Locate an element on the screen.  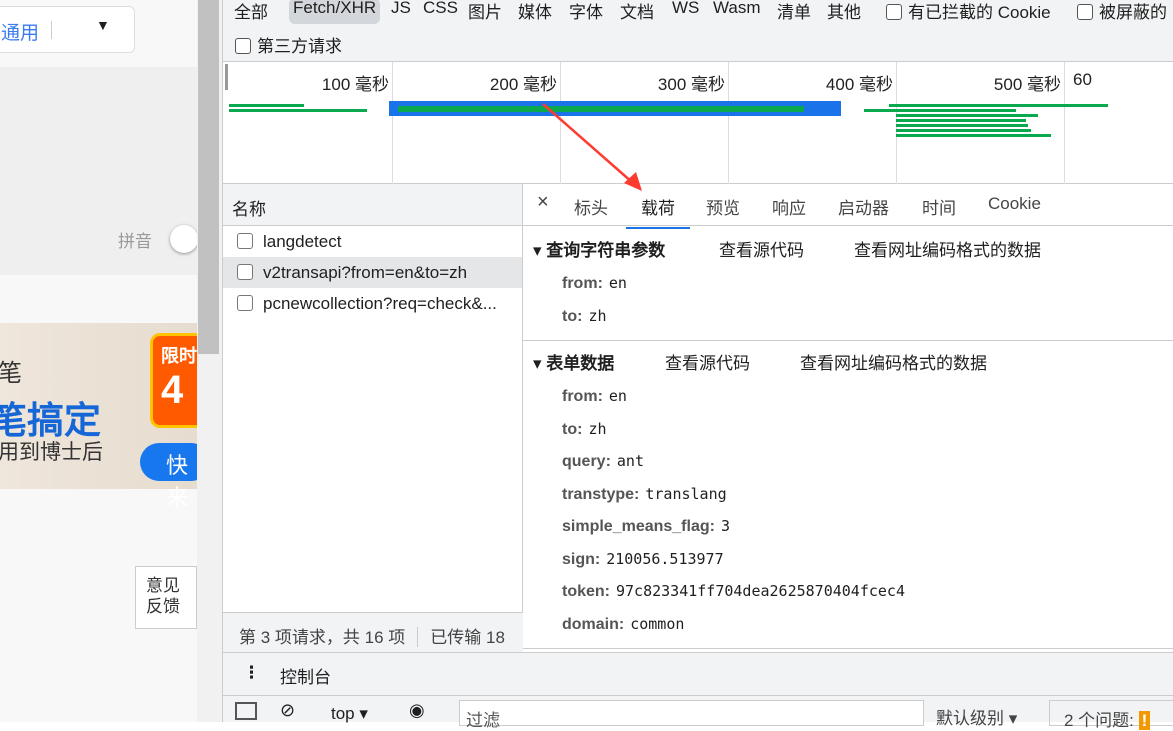
ad-banner: 笔 笔搞定 用到博士后 限时 4 快来 is located at coordinates (98, 416).